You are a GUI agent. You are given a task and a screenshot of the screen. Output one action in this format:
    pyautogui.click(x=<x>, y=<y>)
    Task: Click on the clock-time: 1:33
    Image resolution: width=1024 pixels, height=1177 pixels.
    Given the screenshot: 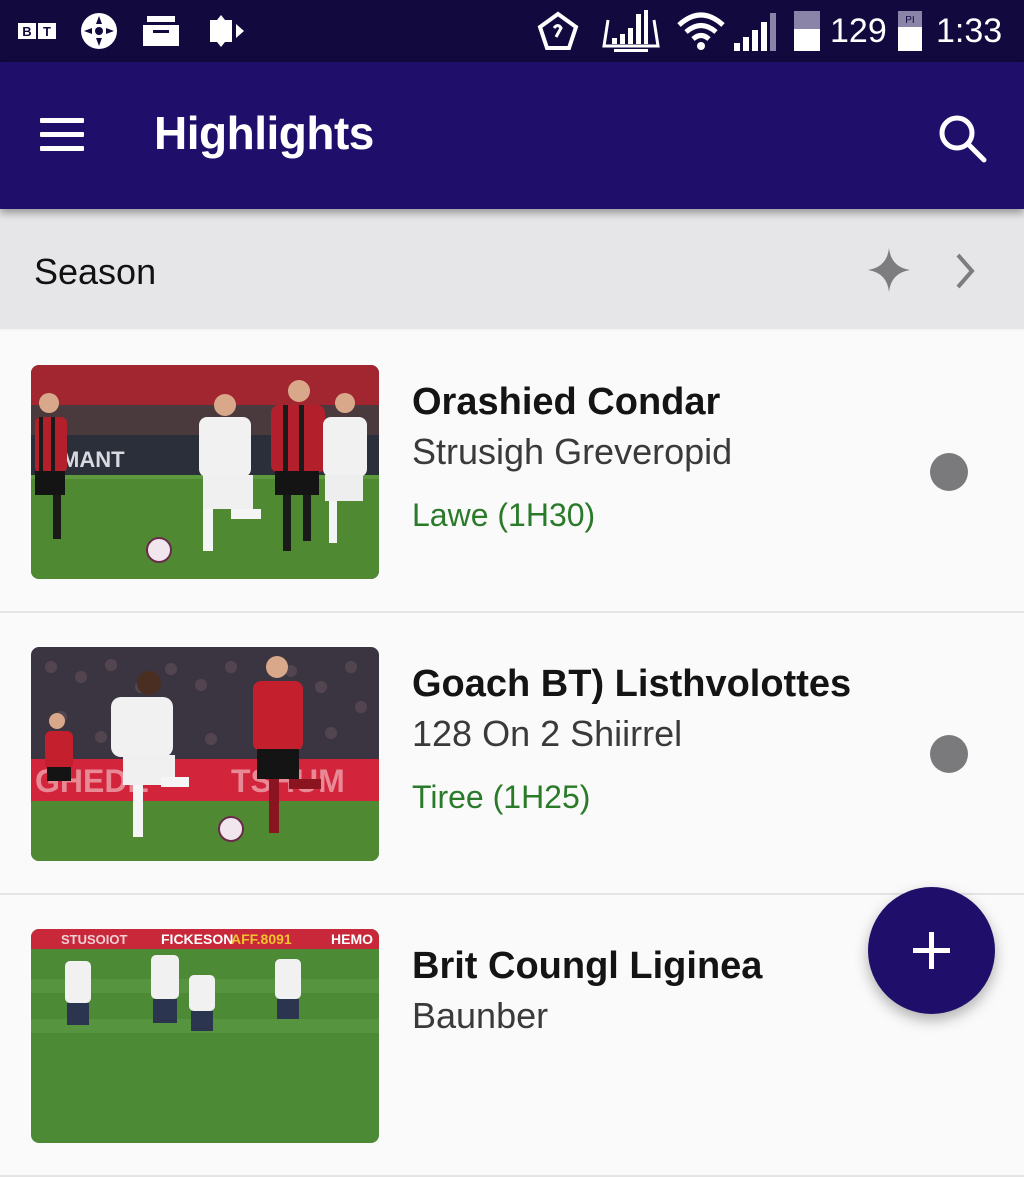 What is the action you would take?
    pyautogui.click(x=969, y=31)
    